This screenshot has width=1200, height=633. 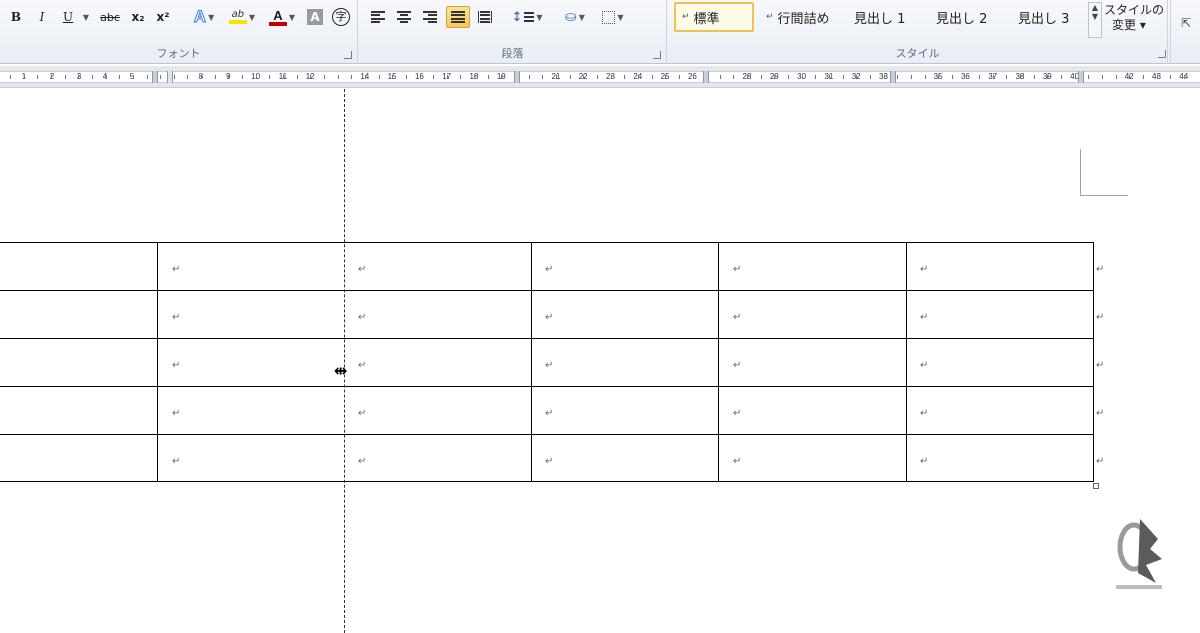 What do you see at coordinates (513, 32) in the screenshot?
I see `paragraph-group: ↕ ▼ ⛀ ▼ ▼ 段落` at bounding box center [513, 32].